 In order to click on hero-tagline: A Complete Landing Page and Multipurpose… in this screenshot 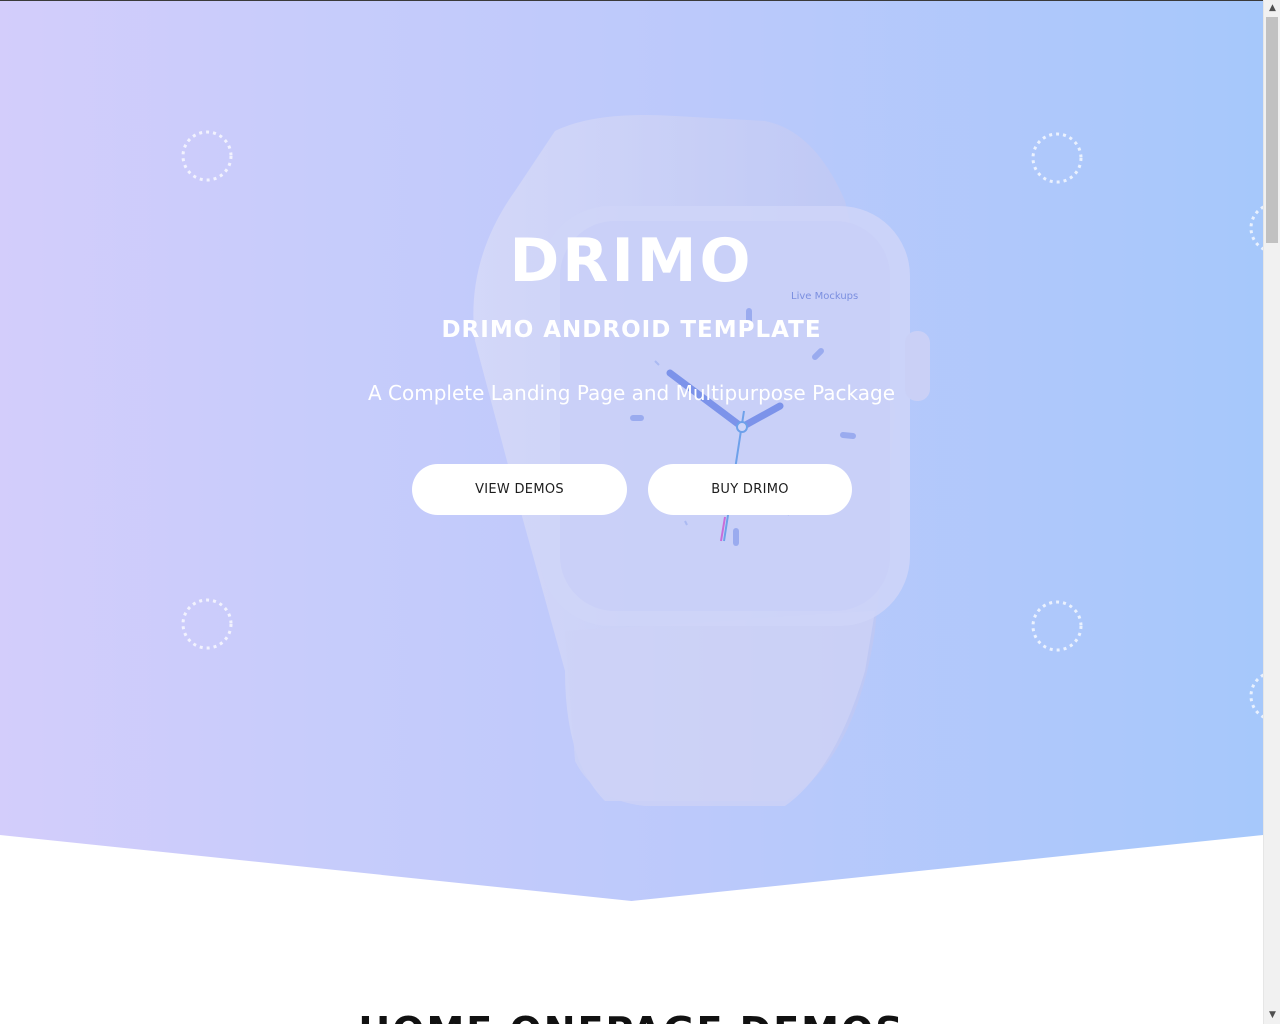, I will do `click(631, 393)`.